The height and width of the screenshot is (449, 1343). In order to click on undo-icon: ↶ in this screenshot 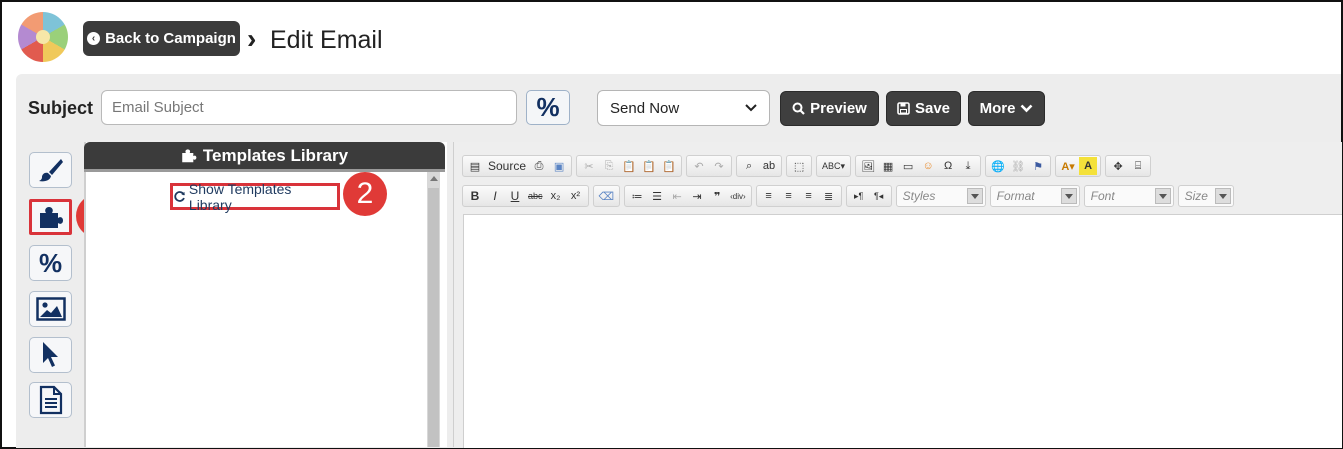, I will do `click(699, 166)`.